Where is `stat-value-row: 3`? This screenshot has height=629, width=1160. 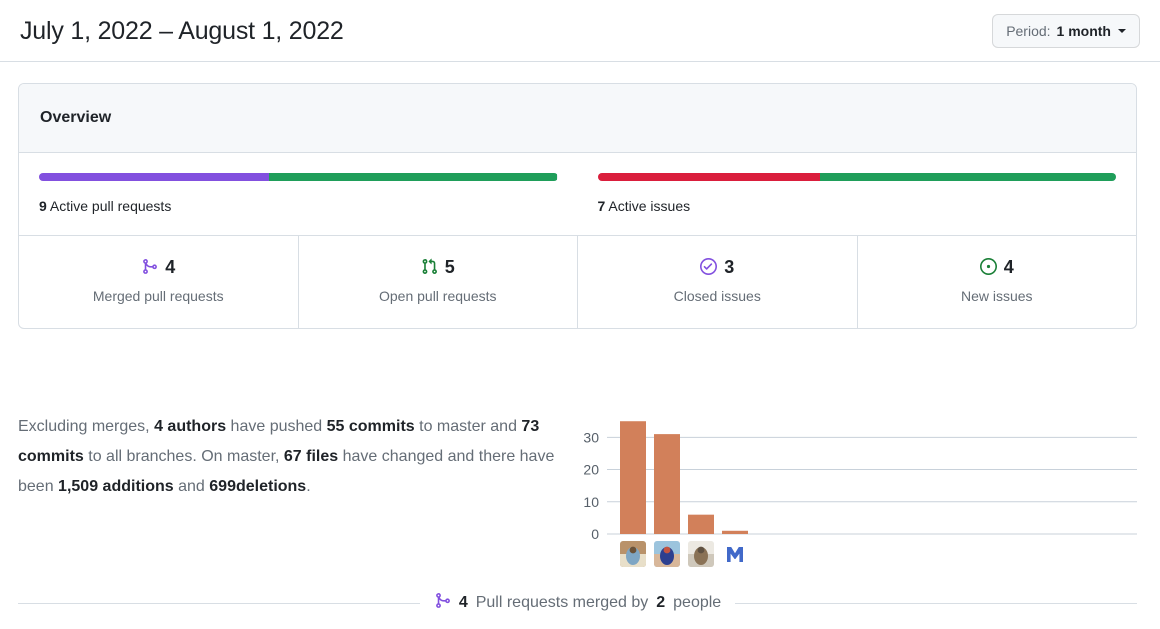
stat-value-row: 3 is located at coordinates (717, 267).